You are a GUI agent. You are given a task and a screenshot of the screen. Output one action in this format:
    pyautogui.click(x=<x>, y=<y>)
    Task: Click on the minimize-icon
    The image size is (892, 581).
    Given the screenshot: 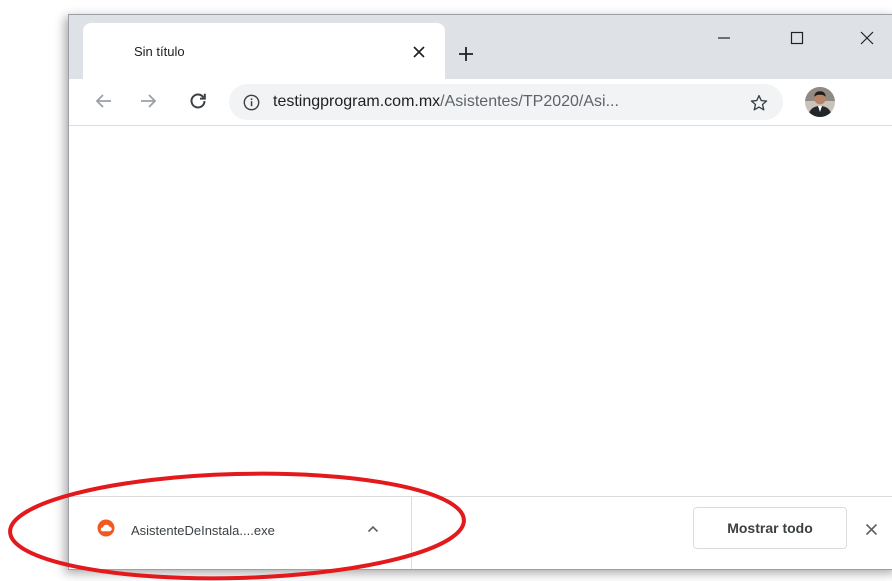 What is the action you would take?
    pyautogui.click(x=724, y=38)
    